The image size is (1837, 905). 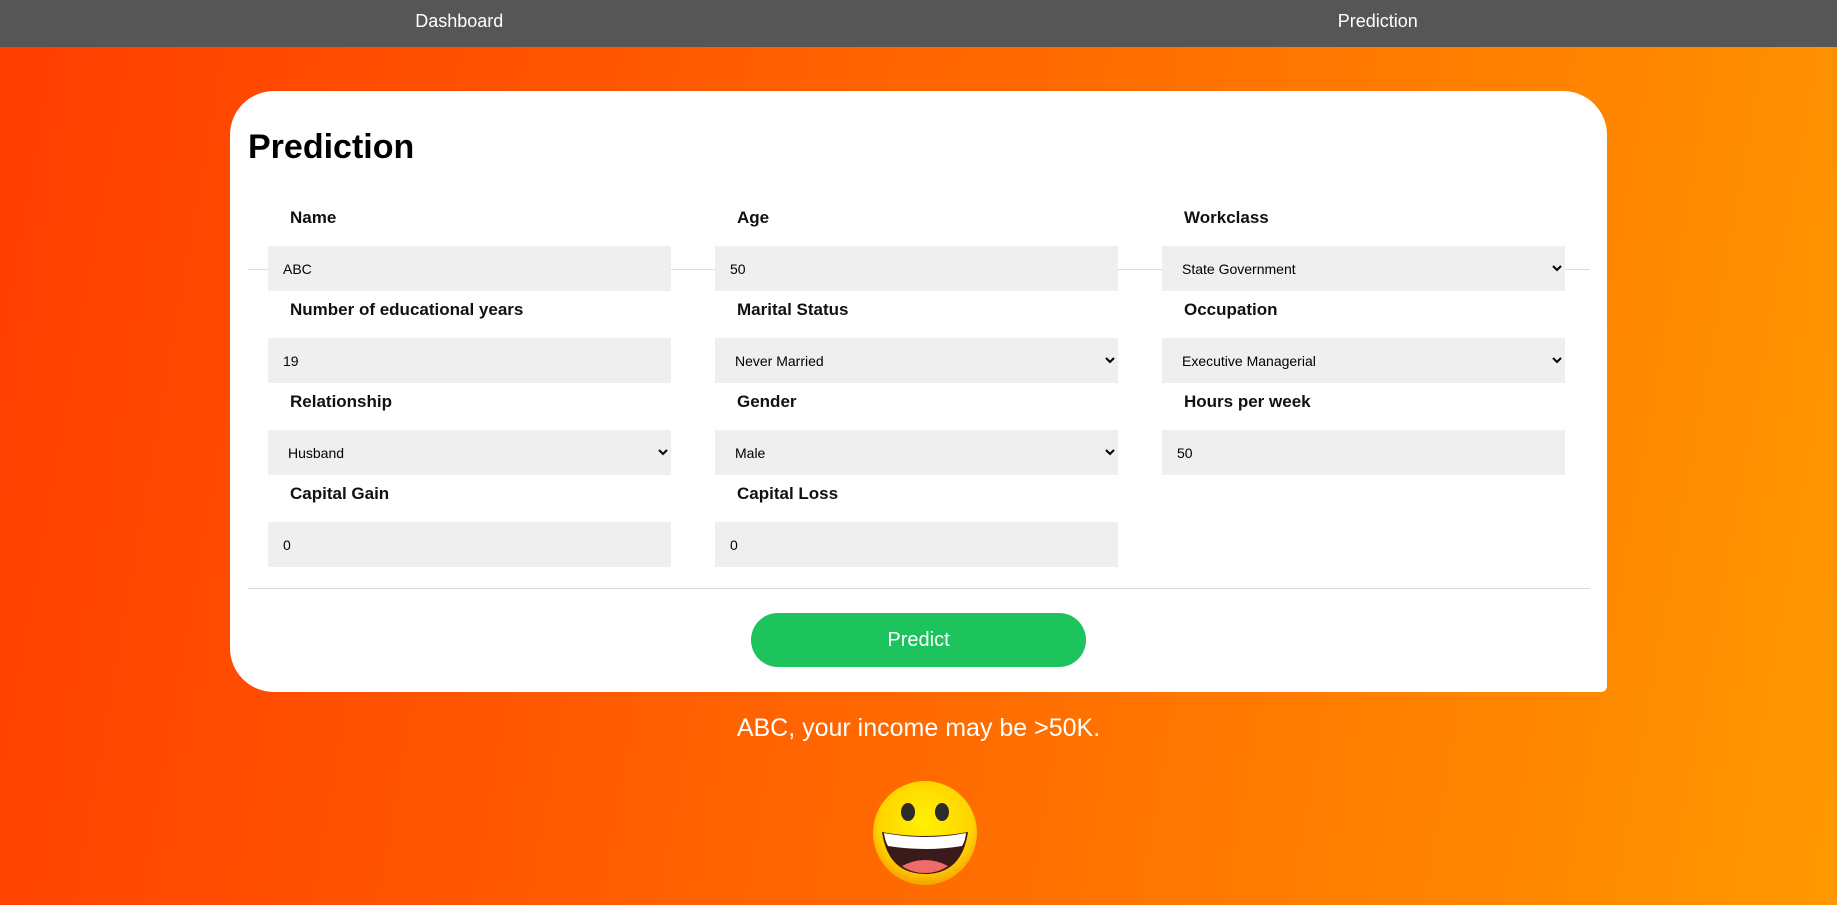 I want to click on capital-loss-label: Capital Loss, so click(x=788, y=493).